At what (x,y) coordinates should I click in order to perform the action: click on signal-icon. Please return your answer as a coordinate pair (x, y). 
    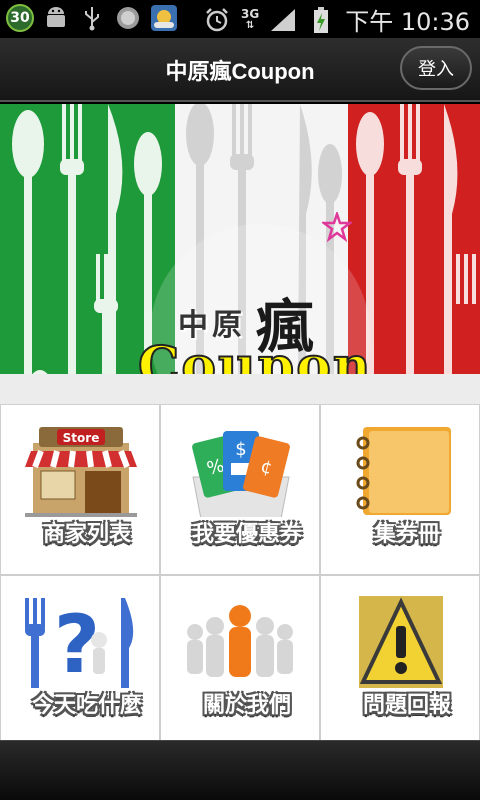
    Looking at the image, I should click on (283, 20).